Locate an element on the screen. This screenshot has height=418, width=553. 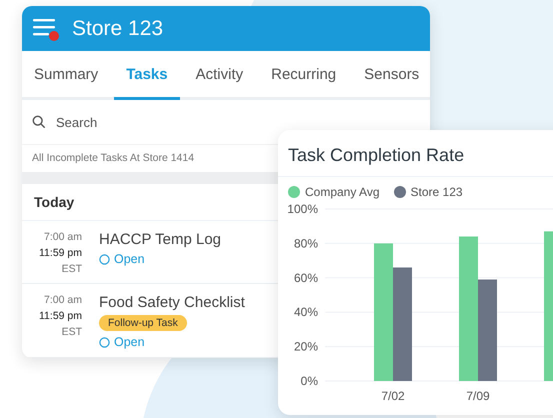
x-axis-label: 7/02 is located at coordinates (393, 396).